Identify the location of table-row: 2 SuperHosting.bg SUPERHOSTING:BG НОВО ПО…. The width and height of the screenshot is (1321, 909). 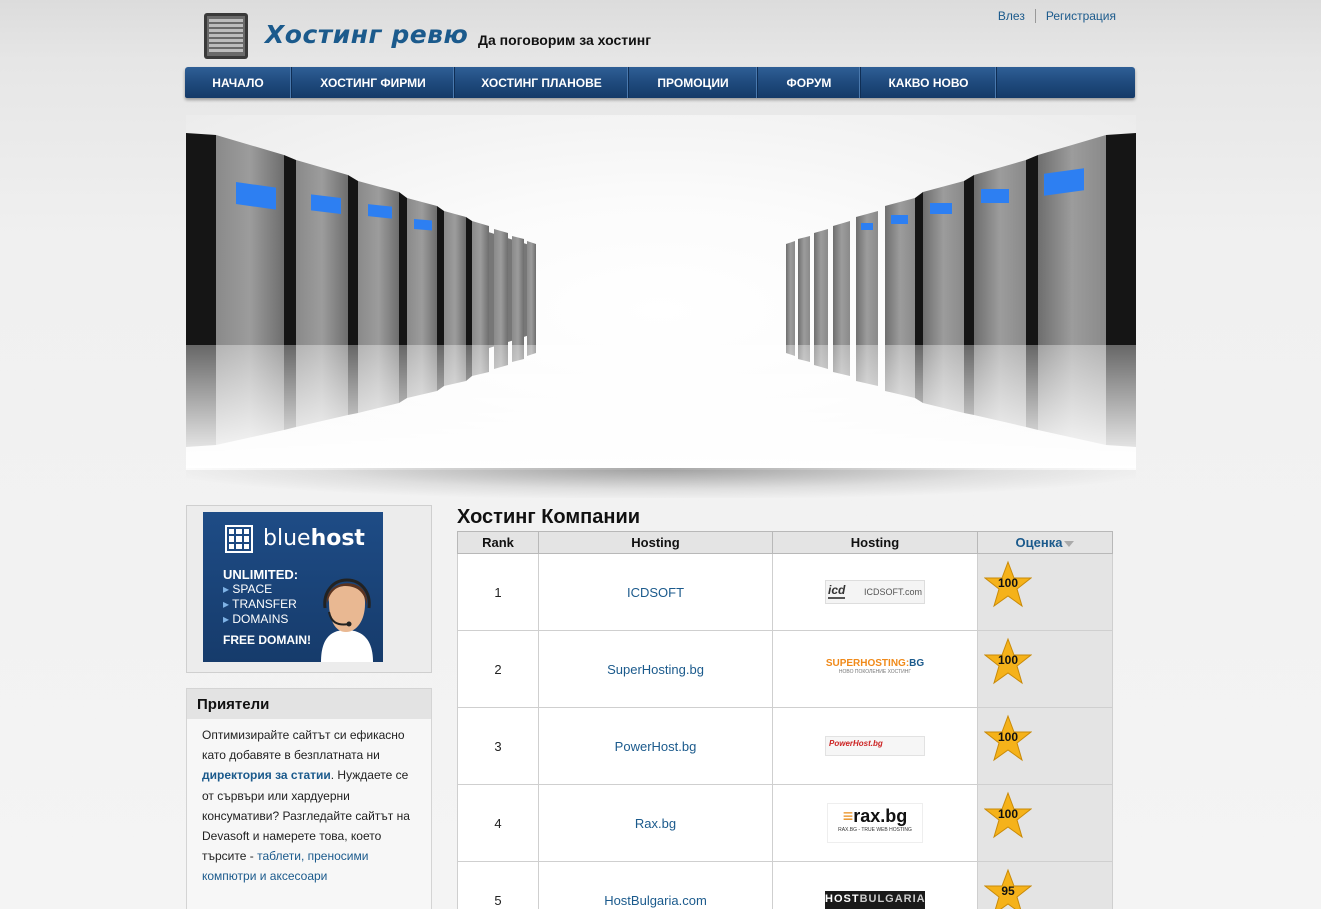
(785, 669).